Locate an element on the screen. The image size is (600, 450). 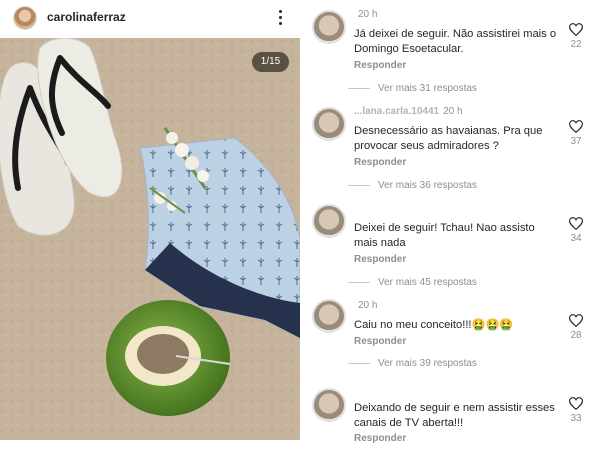
view-more-replies-label: Ver mais 45 respostas is located at coordinates (427, 282).